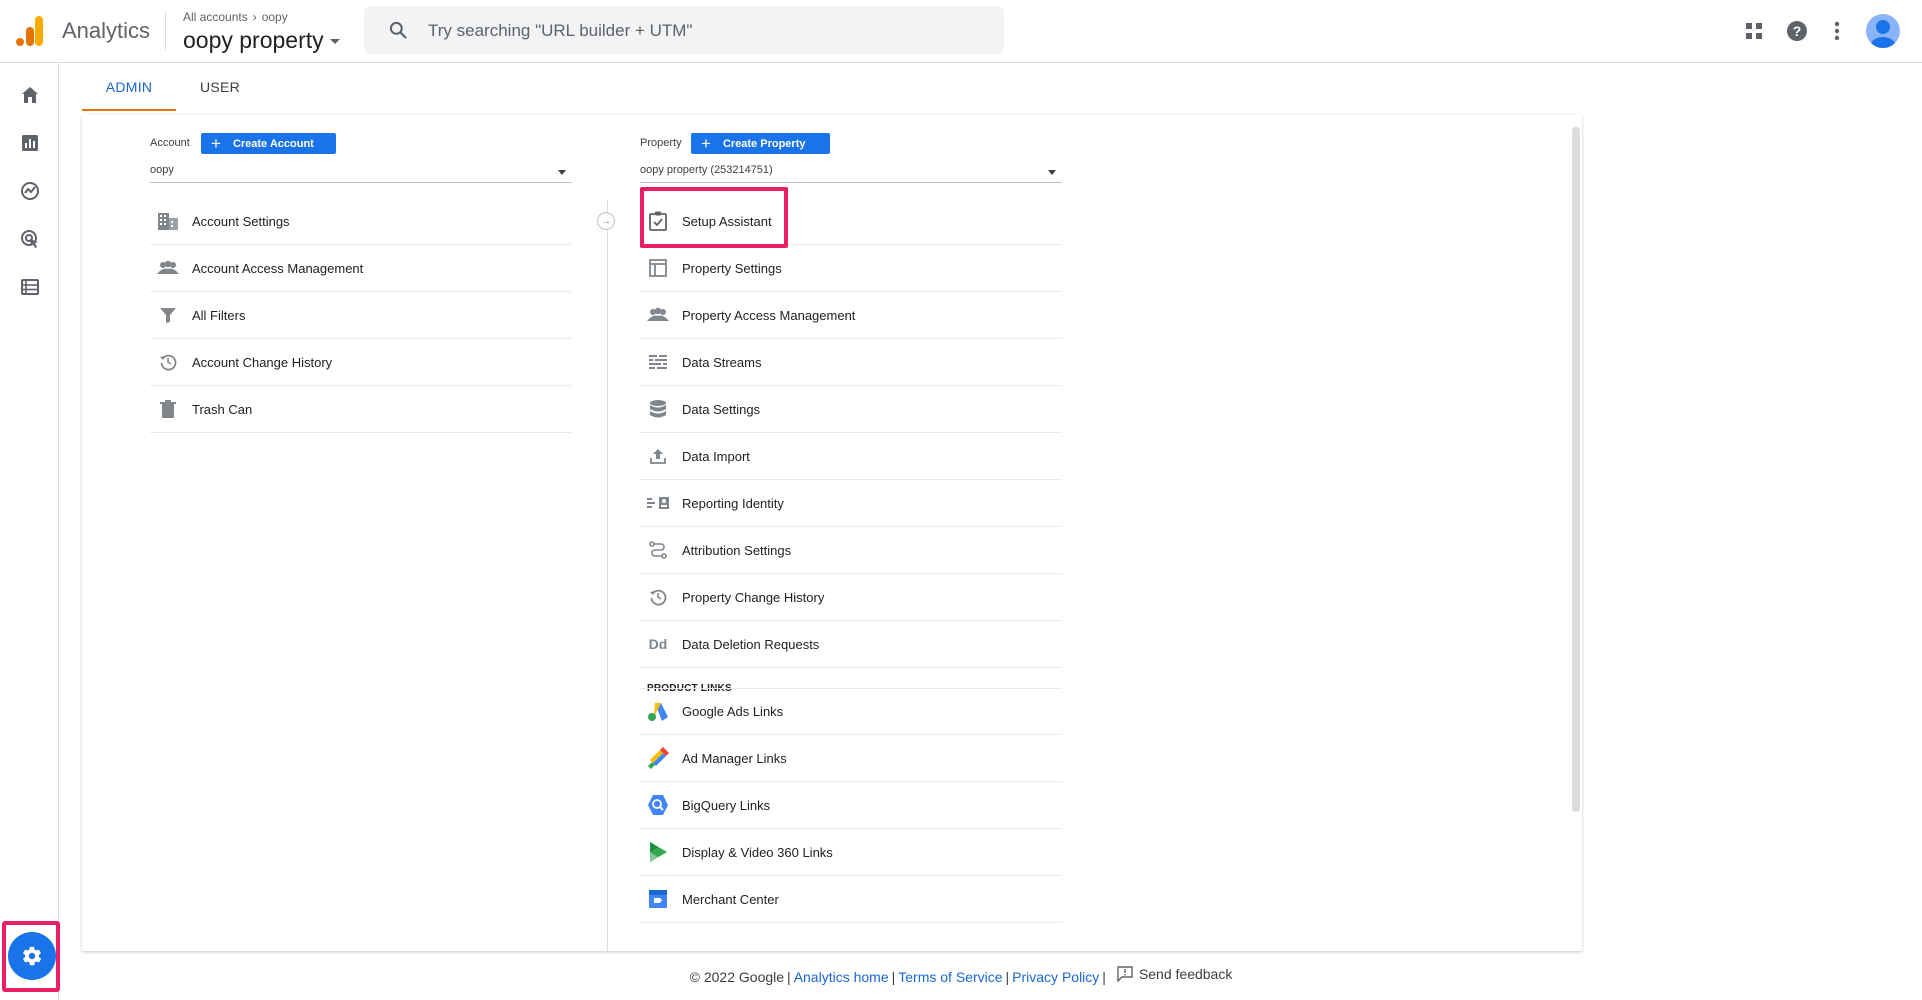 The height and width of the screenshot is (1000, 1922). I want to click on menu-item-data-deletion-requests: Dd Data Deletion Requests, so click(851, 644).